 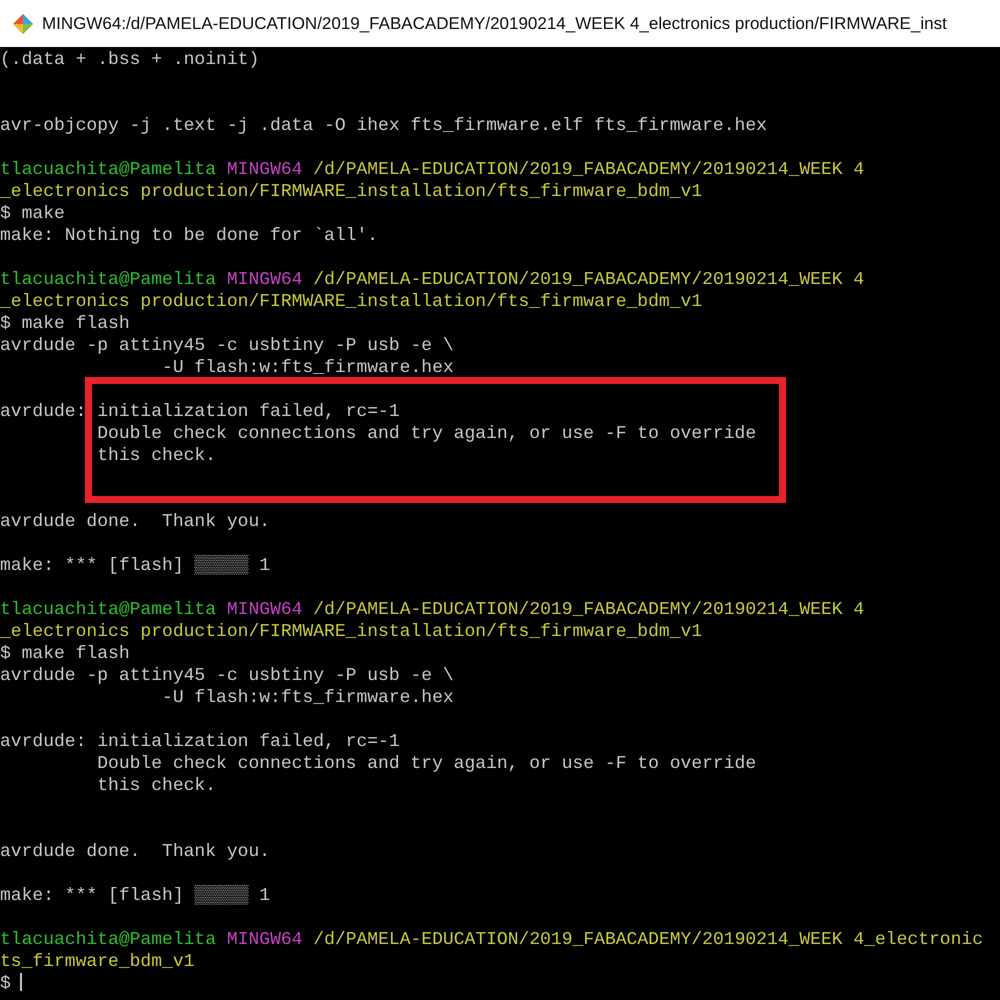 What do you see at coordinates (189, 236) in the screenshot?
I see `output-line: make: Nothing to be done for `all'.` at bounding box center [189, 236].